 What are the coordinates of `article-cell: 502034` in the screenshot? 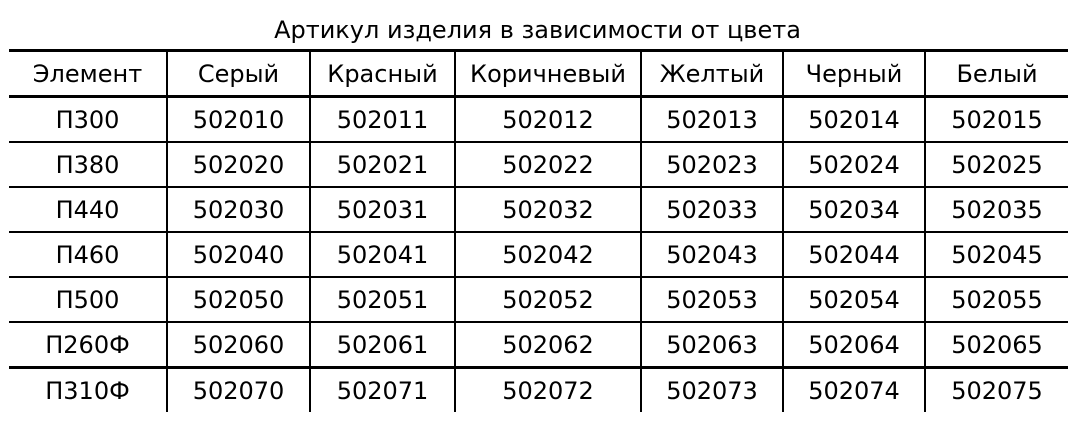 It's located at (853, 210).